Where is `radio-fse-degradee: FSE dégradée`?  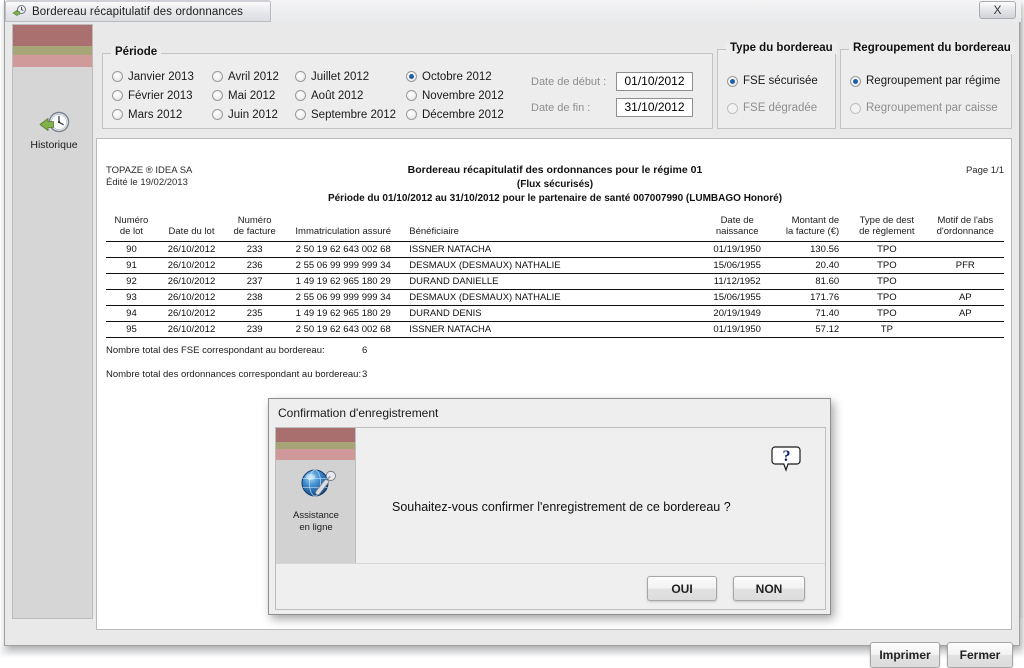
radio-fse-degradee: FSE dégradée is located at coordinates (772, 108).